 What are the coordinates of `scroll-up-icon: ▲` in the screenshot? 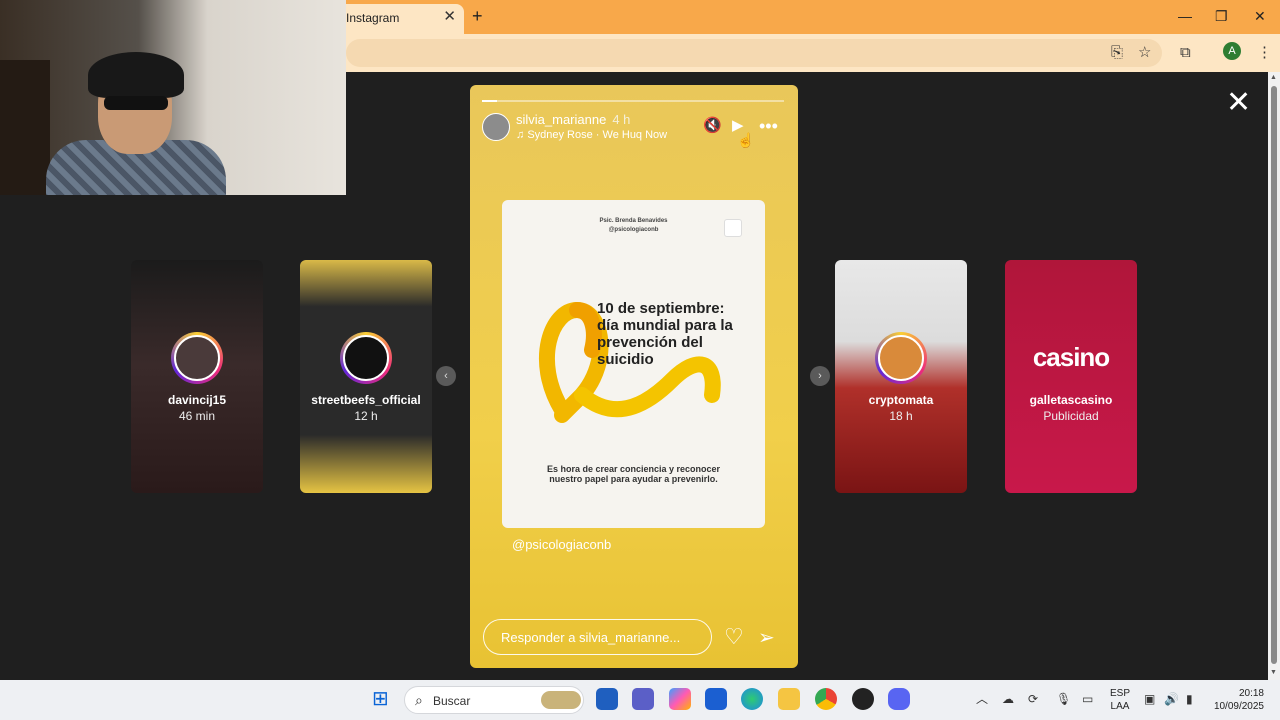 It's located at (1273, 77).